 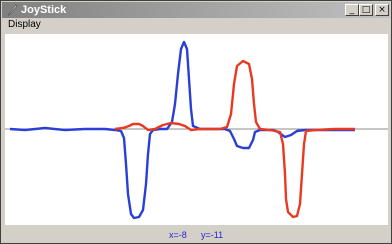 I want to click on menu-bar: Display, so click(x=196, y=25).